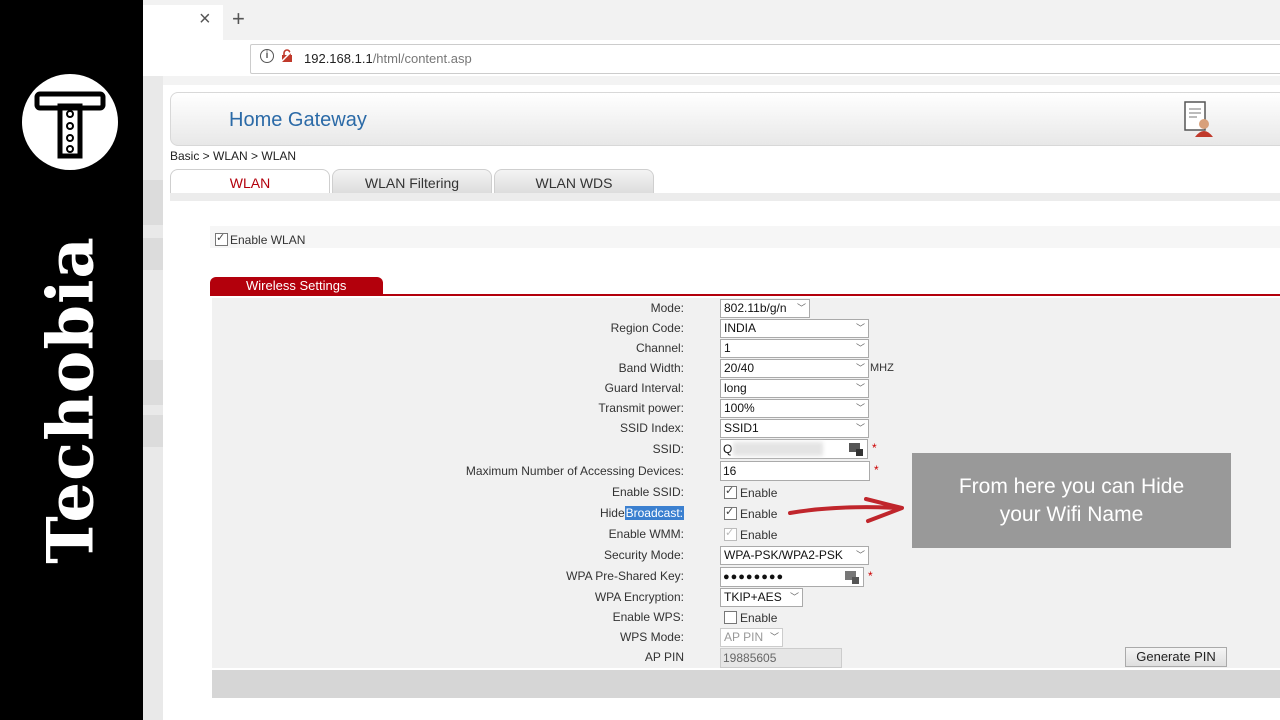 The height and width of the screenshot is (720, 1280). What do you see at coordinates (740, 328) in the screenshot?
I see `region-value: INDIA` at bounding box center [740, 328].